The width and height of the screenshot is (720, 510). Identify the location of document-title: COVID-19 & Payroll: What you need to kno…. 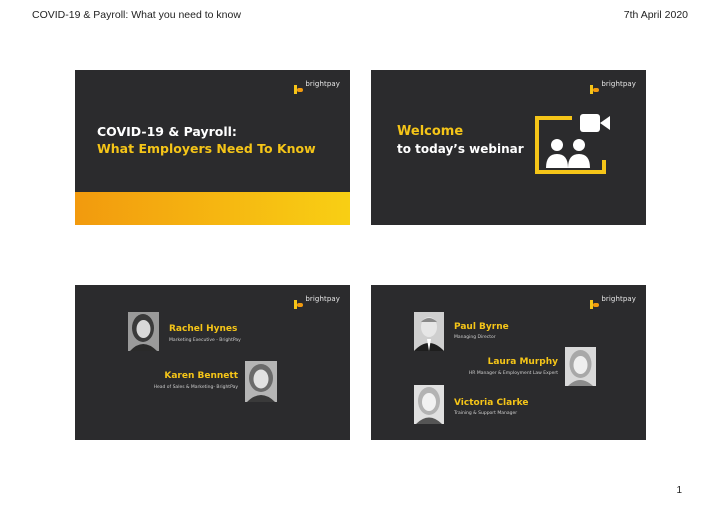
(136, 15).